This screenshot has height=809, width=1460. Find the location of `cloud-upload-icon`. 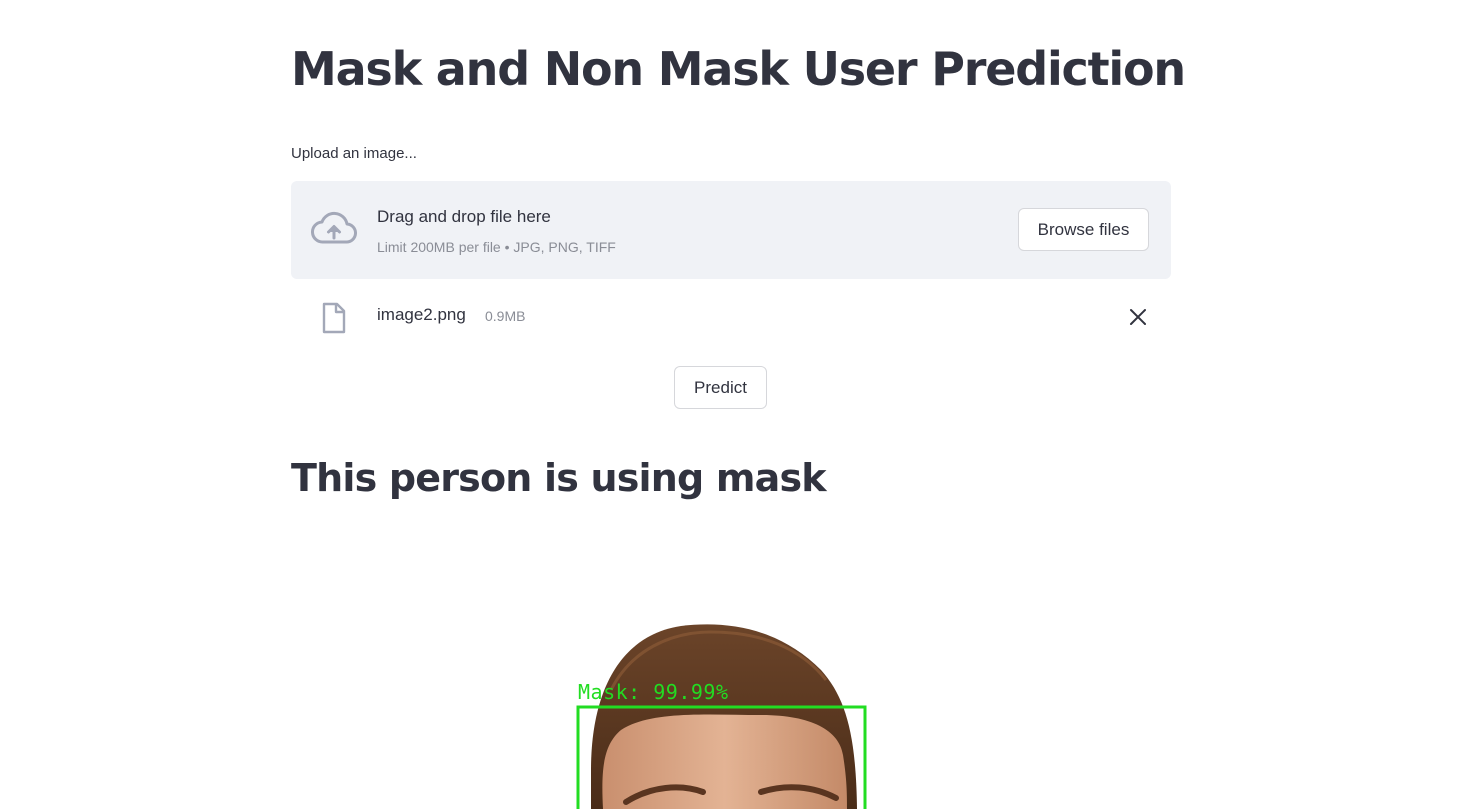

cloud-upload-icon is located at coordinates (334, 227).